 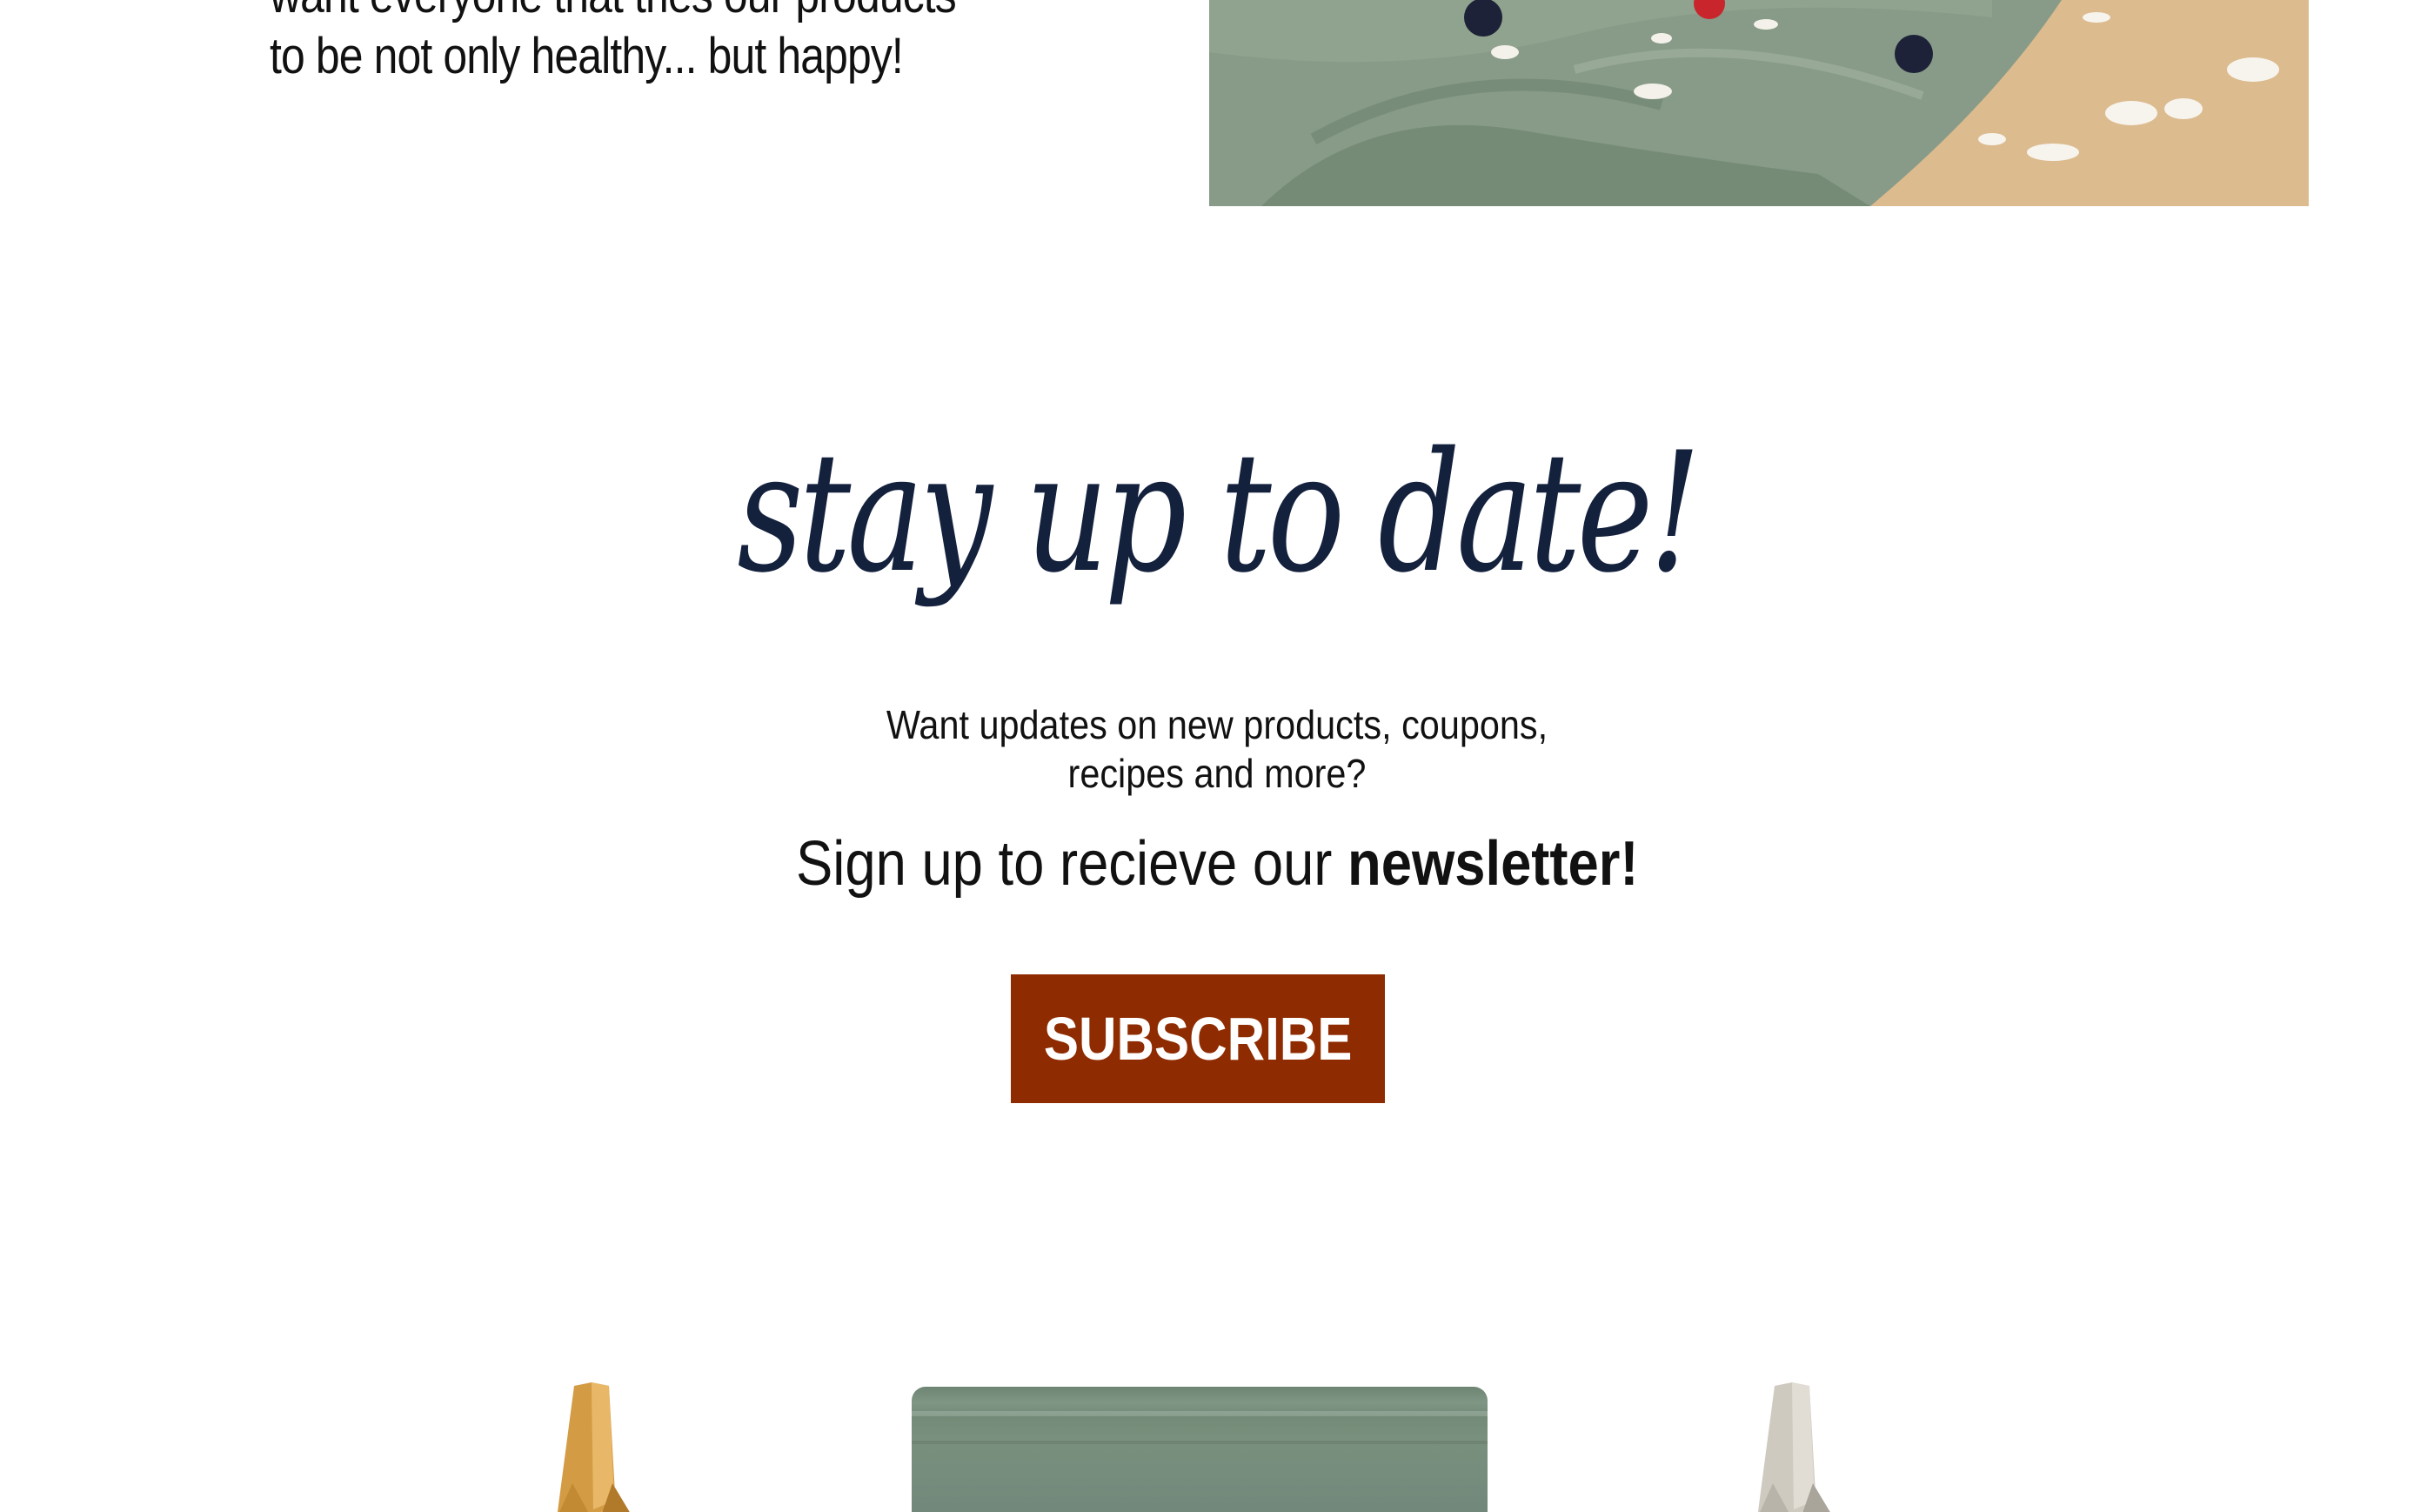 I want to click on newsletter-cta-text: Sign up to recieve our newsletter!, so click(x=1217, y=864).